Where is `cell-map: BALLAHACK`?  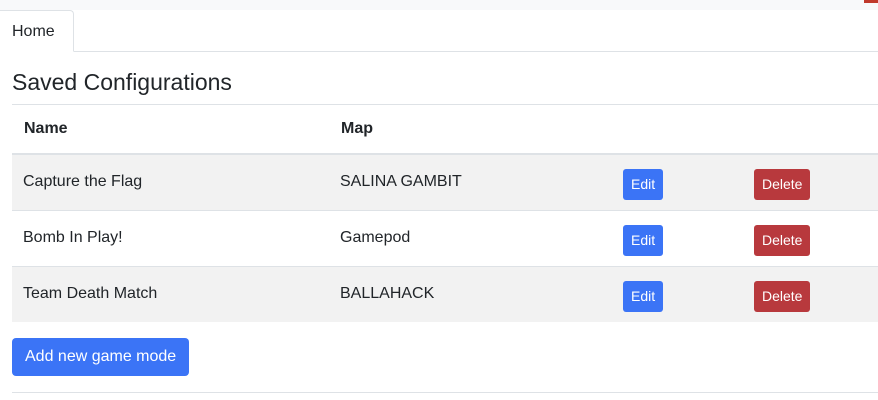 cell-map: BALLAHACK is located at coordinates (470, 294).